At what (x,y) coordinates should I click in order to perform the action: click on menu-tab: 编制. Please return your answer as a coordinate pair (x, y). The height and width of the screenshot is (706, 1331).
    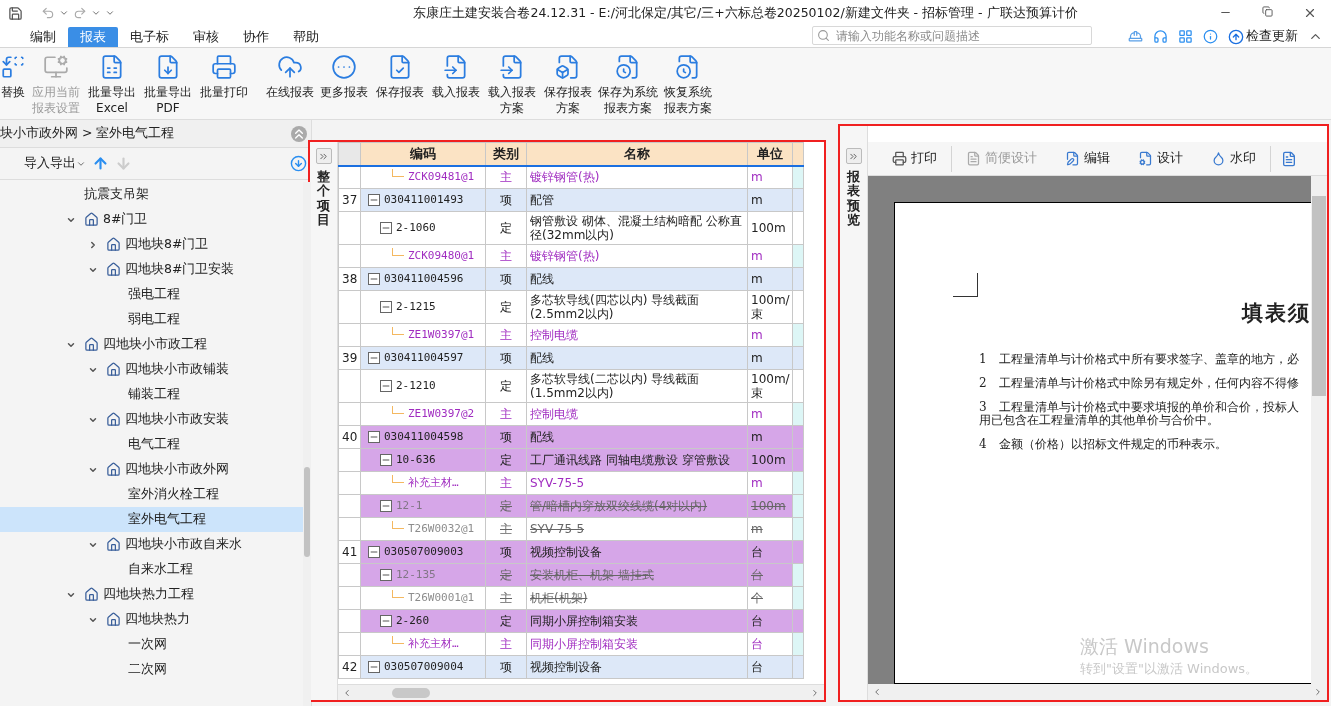
    Looking at the image, I should click on (43, 37).